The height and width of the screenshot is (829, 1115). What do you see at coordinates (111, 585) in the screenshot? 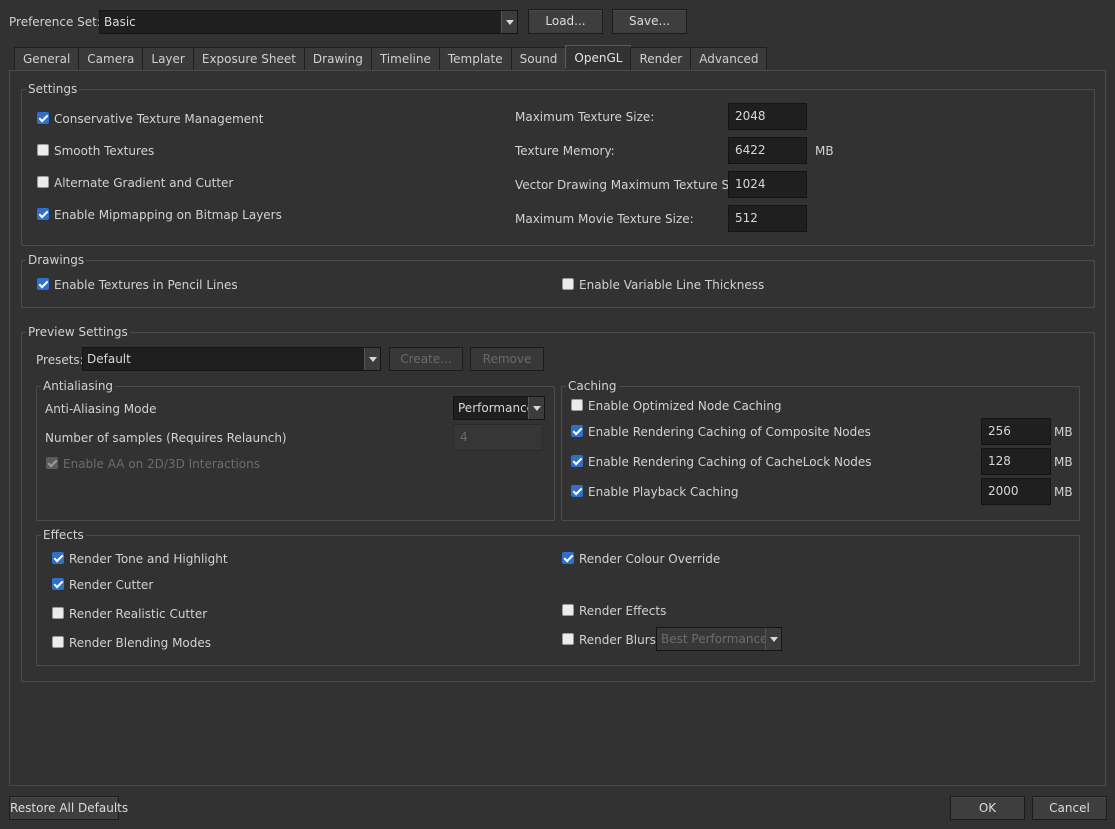
I see `render-cutter-label: Render Cutter` at bounding box center [111, 585].